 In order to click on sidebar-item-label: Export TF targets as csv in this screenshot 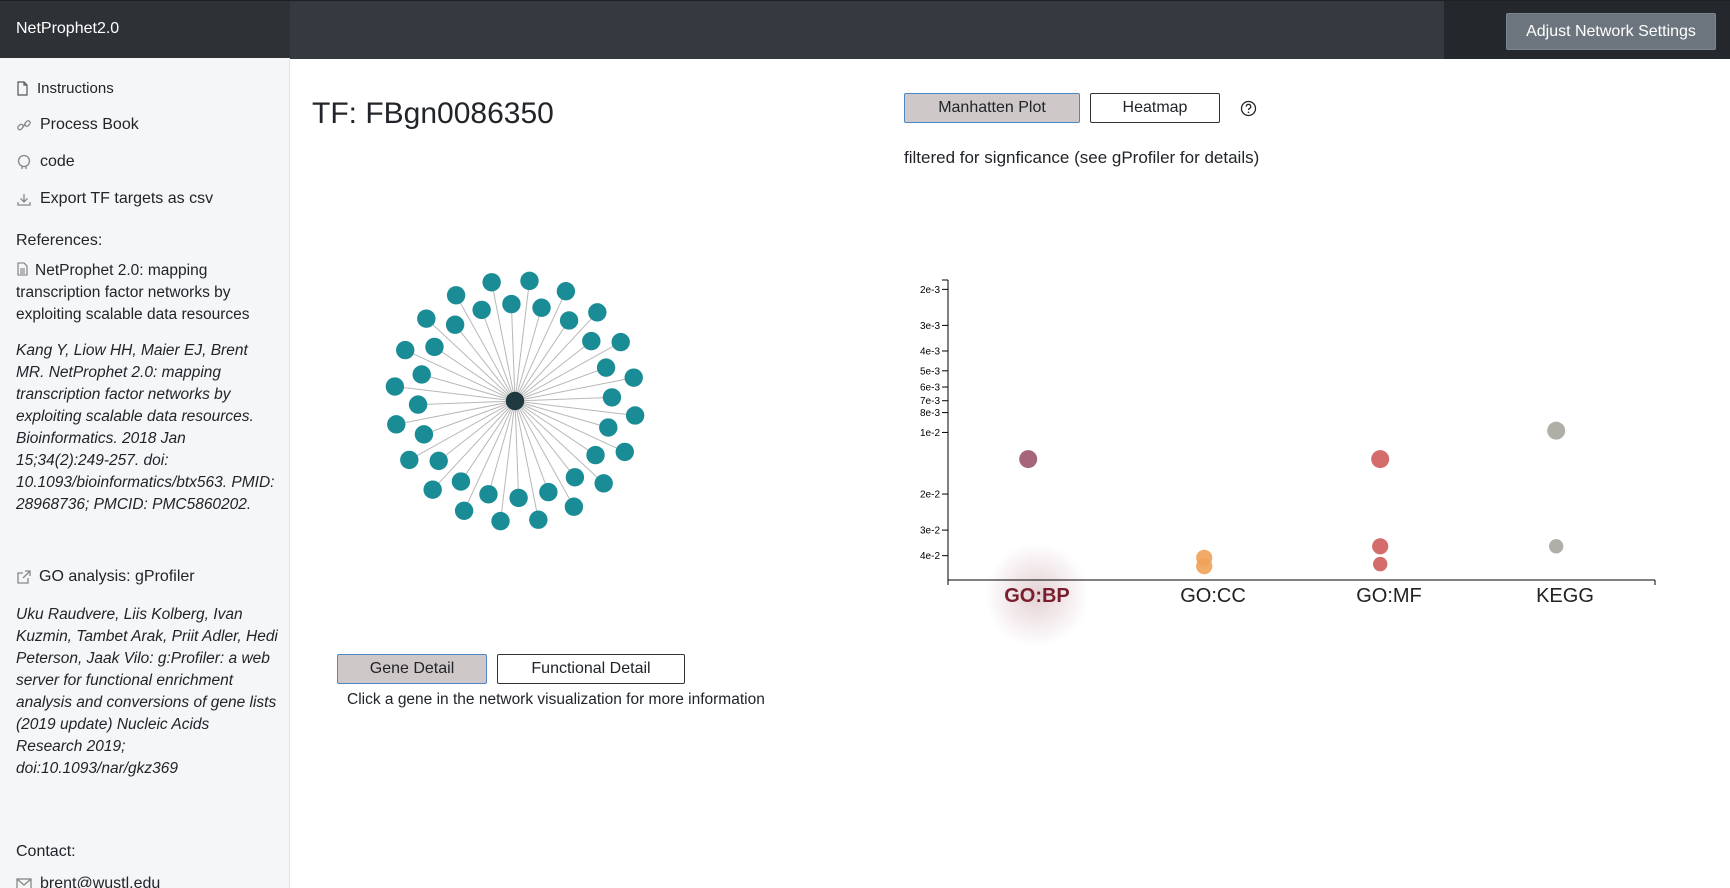, I will do `click(127, 198)`.